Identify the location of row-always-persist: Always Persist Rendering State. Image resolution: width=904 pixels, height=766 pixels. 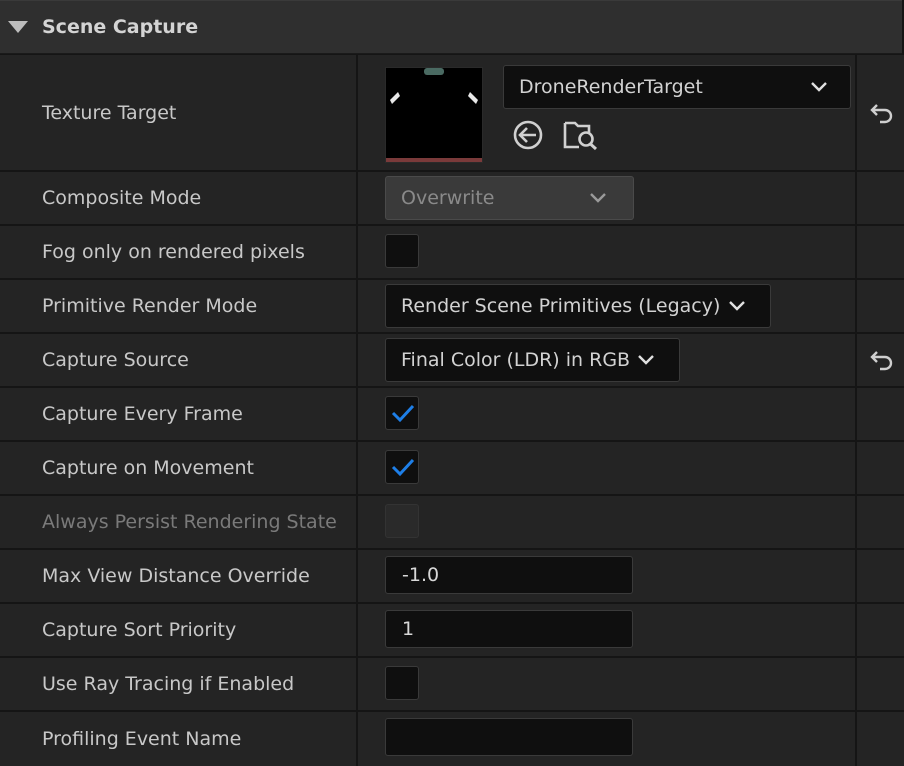
(452, 523).